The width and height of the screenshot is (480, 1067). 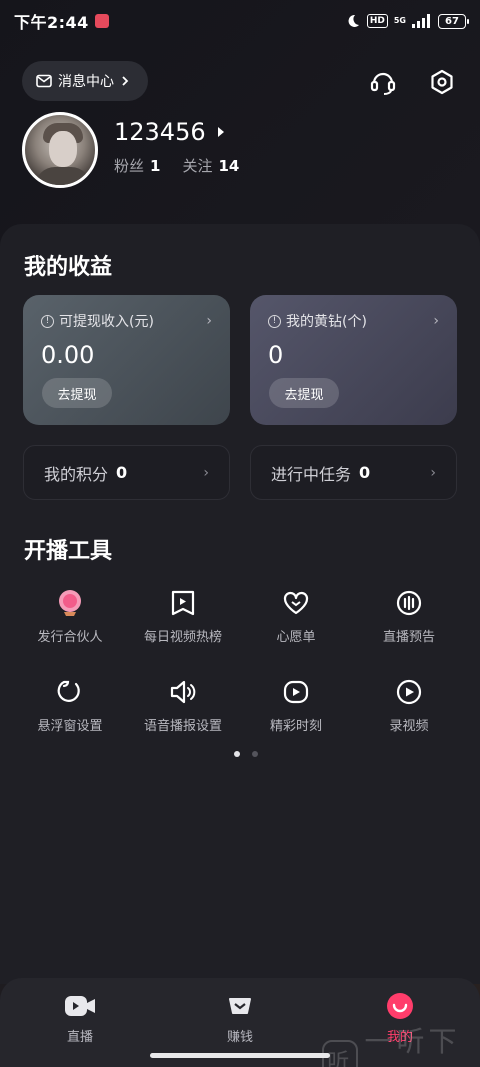 I want to click on signal-icon, so click(x=421, y=21).